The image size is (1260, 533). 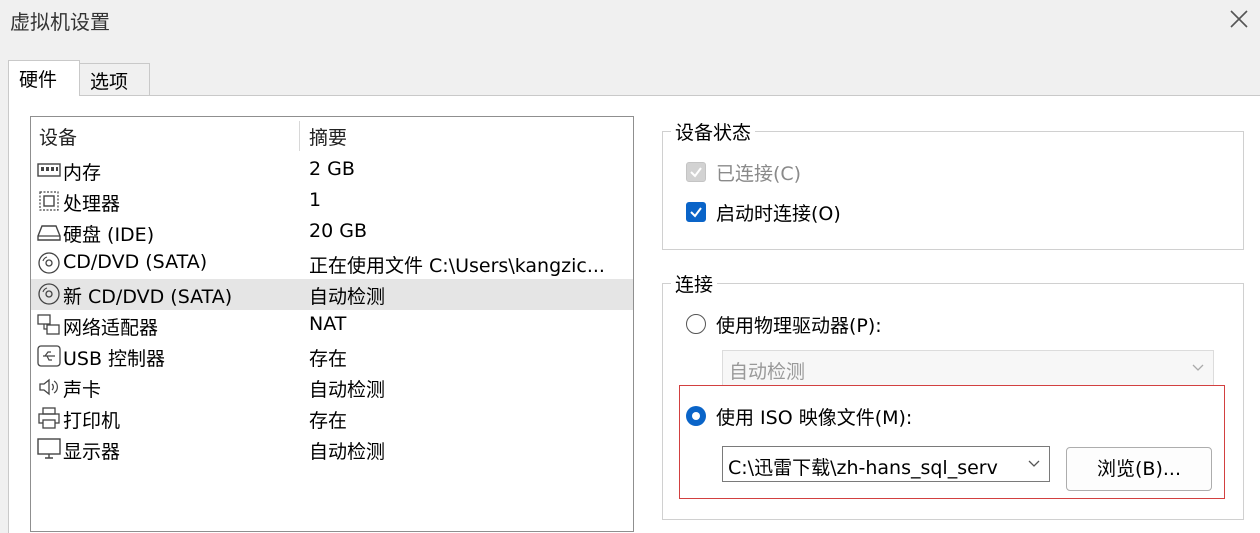 I want to click on iso-path-value: C:\迅雷下载\zh-hans_sql_serv, so click(x=863, y=468).